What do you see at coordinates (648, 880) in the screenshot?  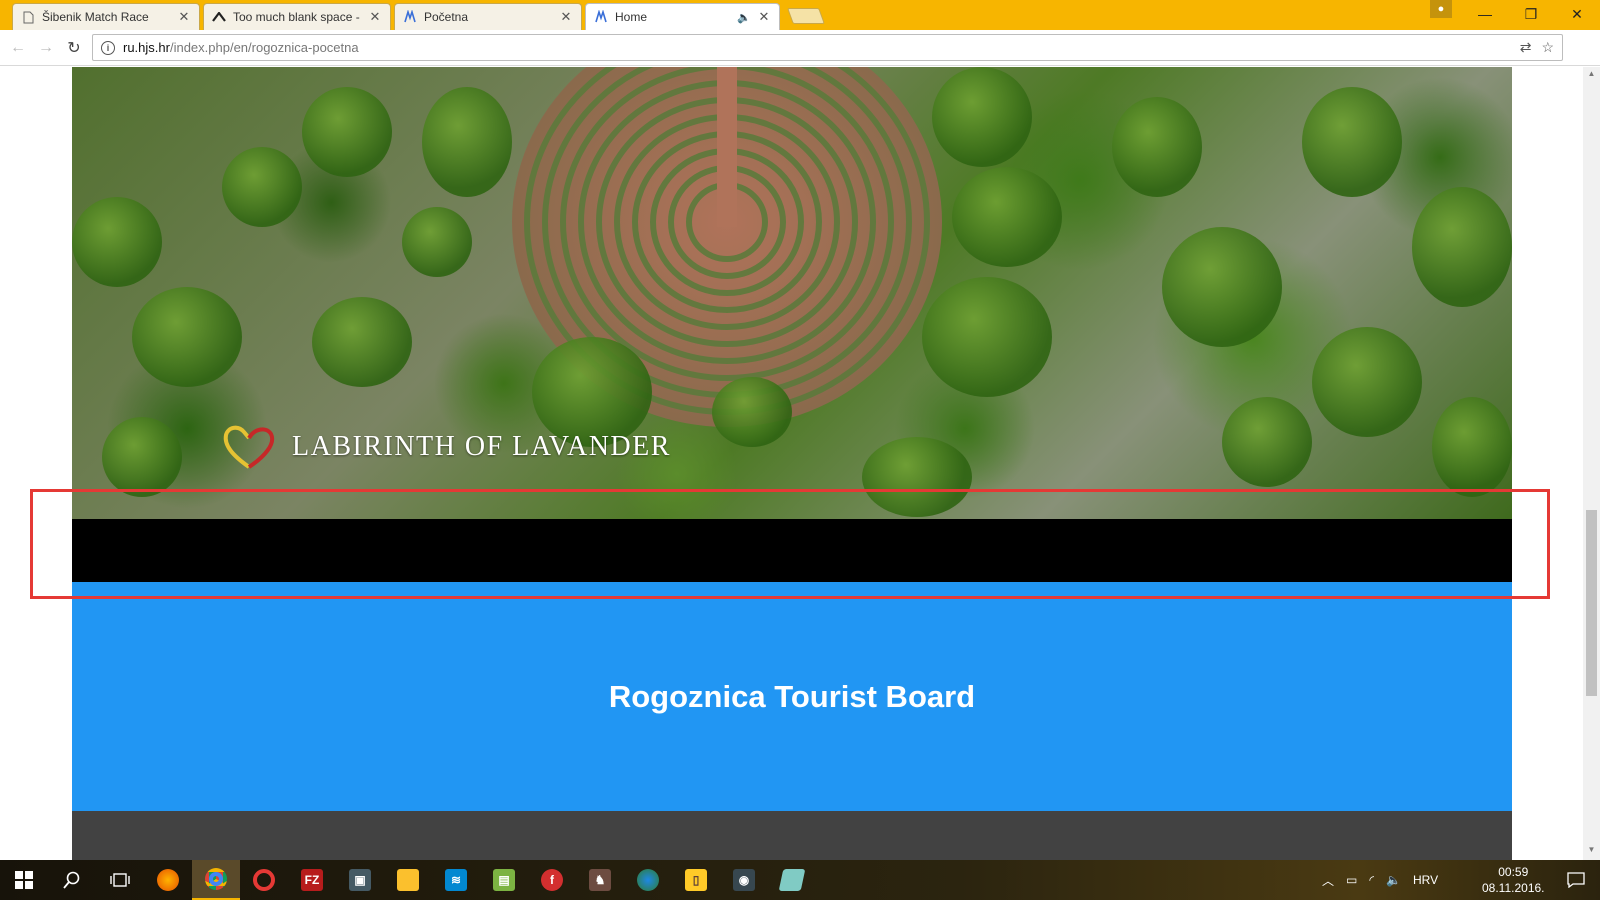 I see `planet-app-icon` at bounding box center [648, 880].